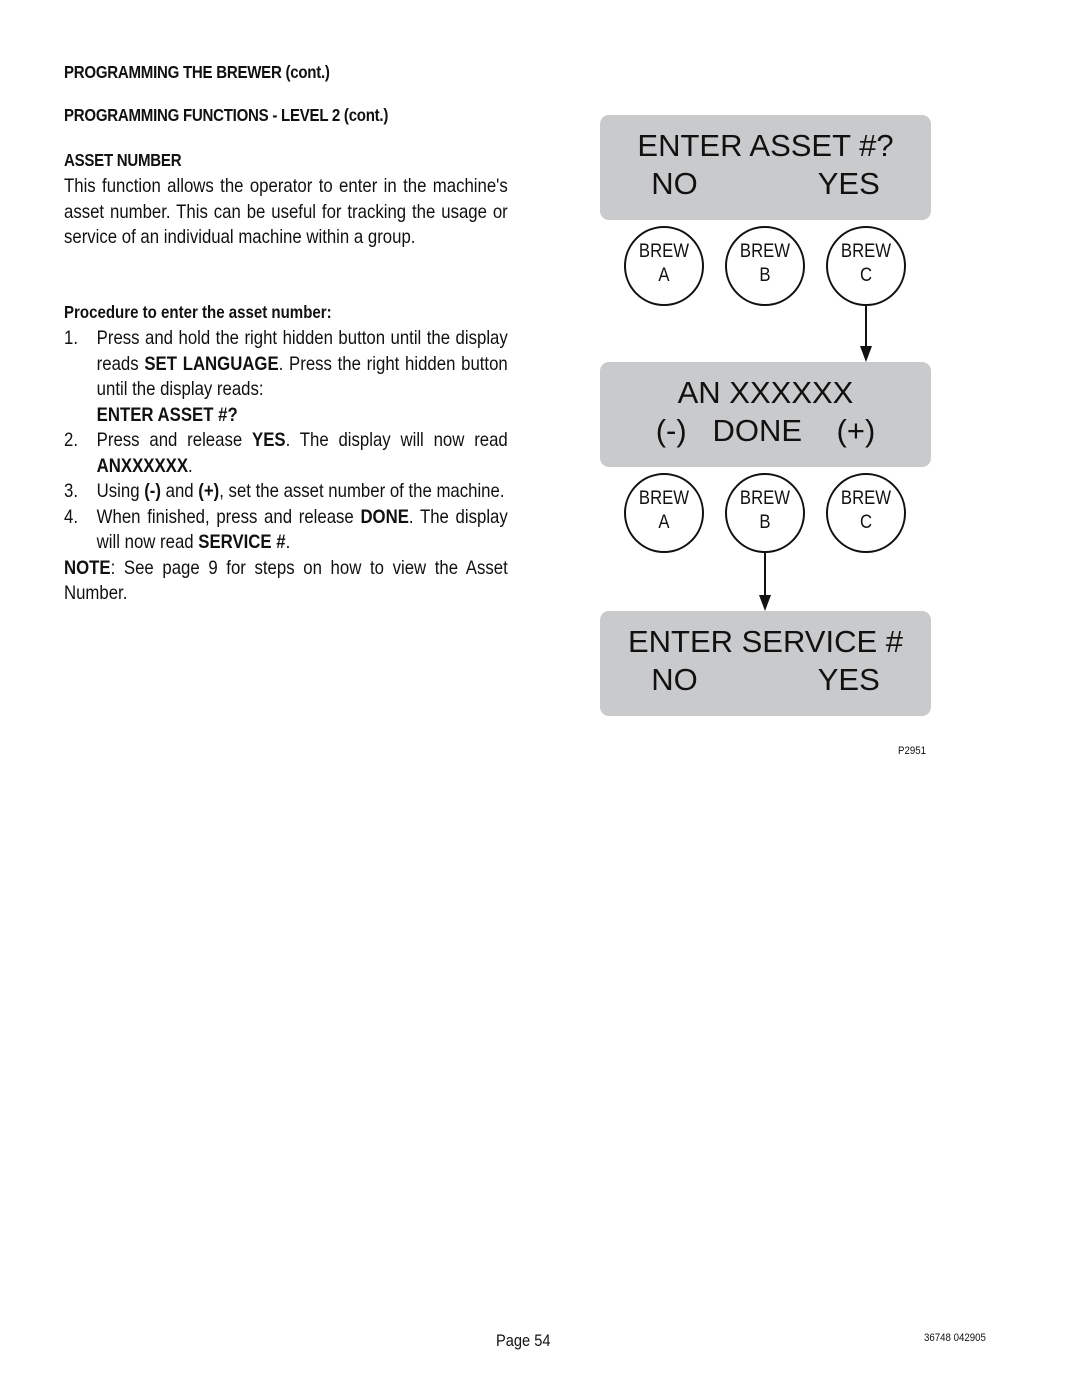  I want to click on display-line-1: ENTER ASSET #?, so click(765, 145).